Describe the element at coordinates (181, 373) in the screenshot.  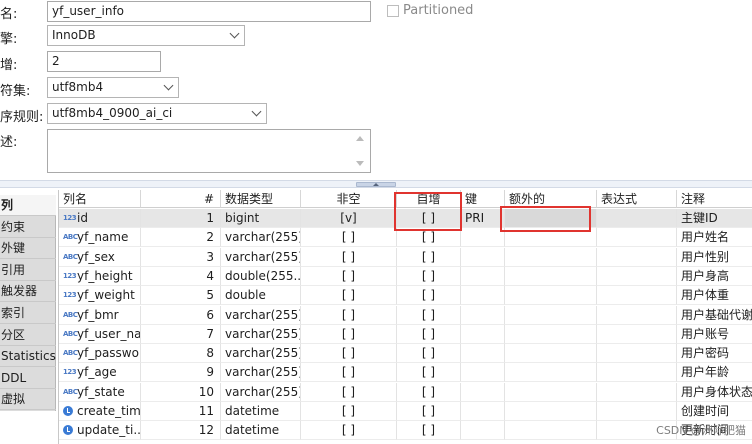
I see `cell-num: 9` at that location.